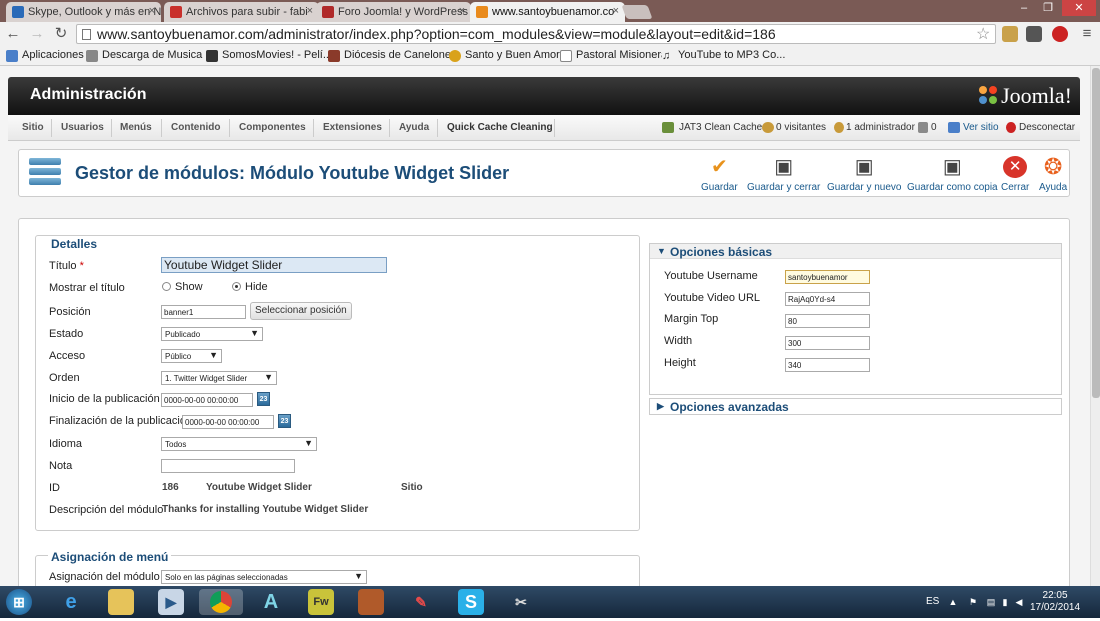 The width and height of the screenshot is (1100, 621). Describe the element at coordinates (170, 487) in the screenshot. I see `id-value: 186` at that location.